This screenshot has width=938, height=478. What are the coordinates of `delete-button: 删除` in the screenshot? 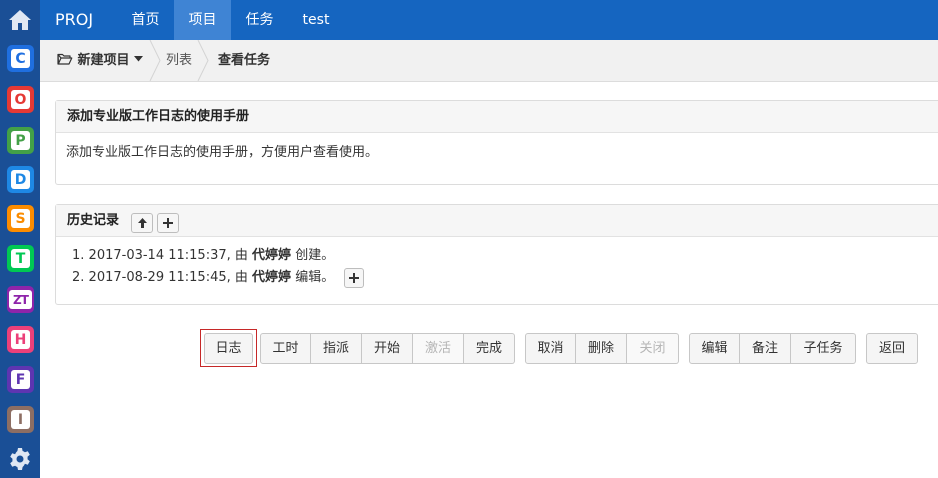 It's located at (601, 348).